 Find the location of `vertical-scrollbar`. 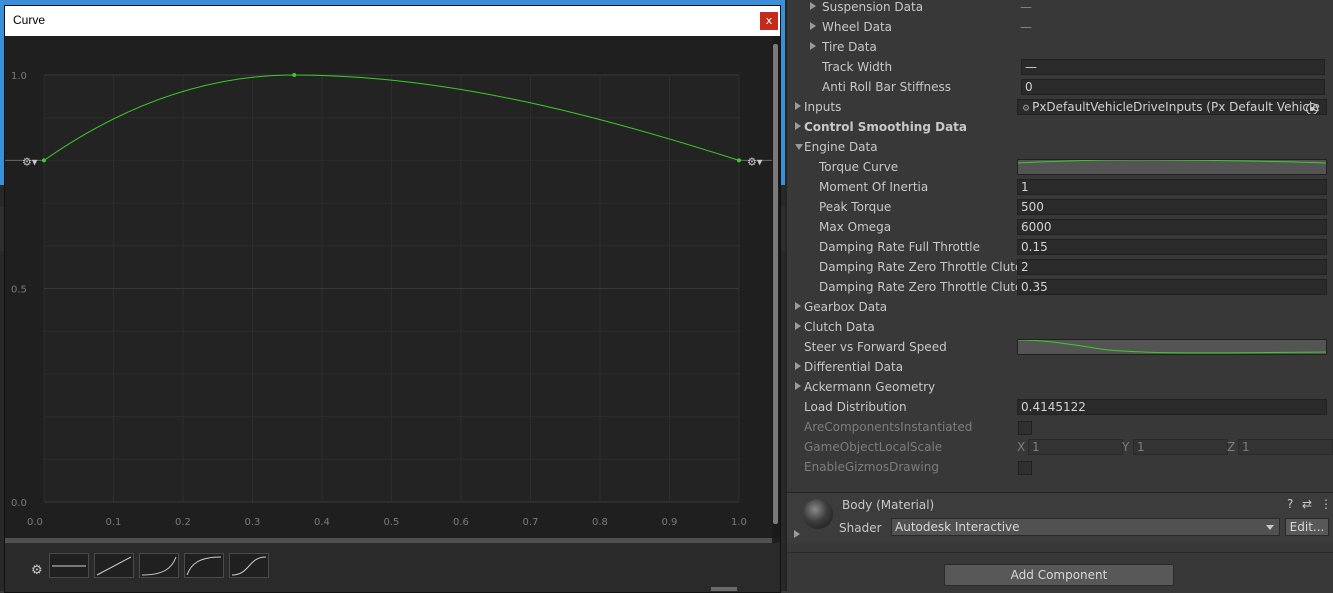

vertical-scrollbar is located at coordinates (776, 287).